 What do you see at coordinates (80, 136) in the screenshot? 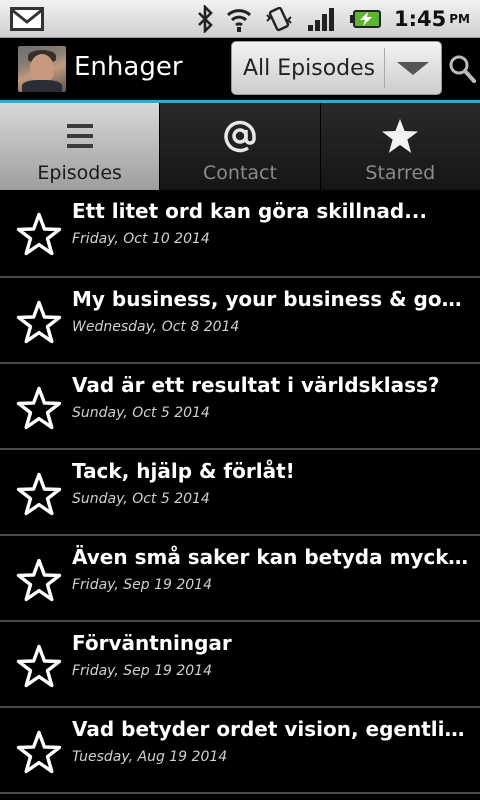
I see `menu-lines-icon` at bounding box center [80, 136].